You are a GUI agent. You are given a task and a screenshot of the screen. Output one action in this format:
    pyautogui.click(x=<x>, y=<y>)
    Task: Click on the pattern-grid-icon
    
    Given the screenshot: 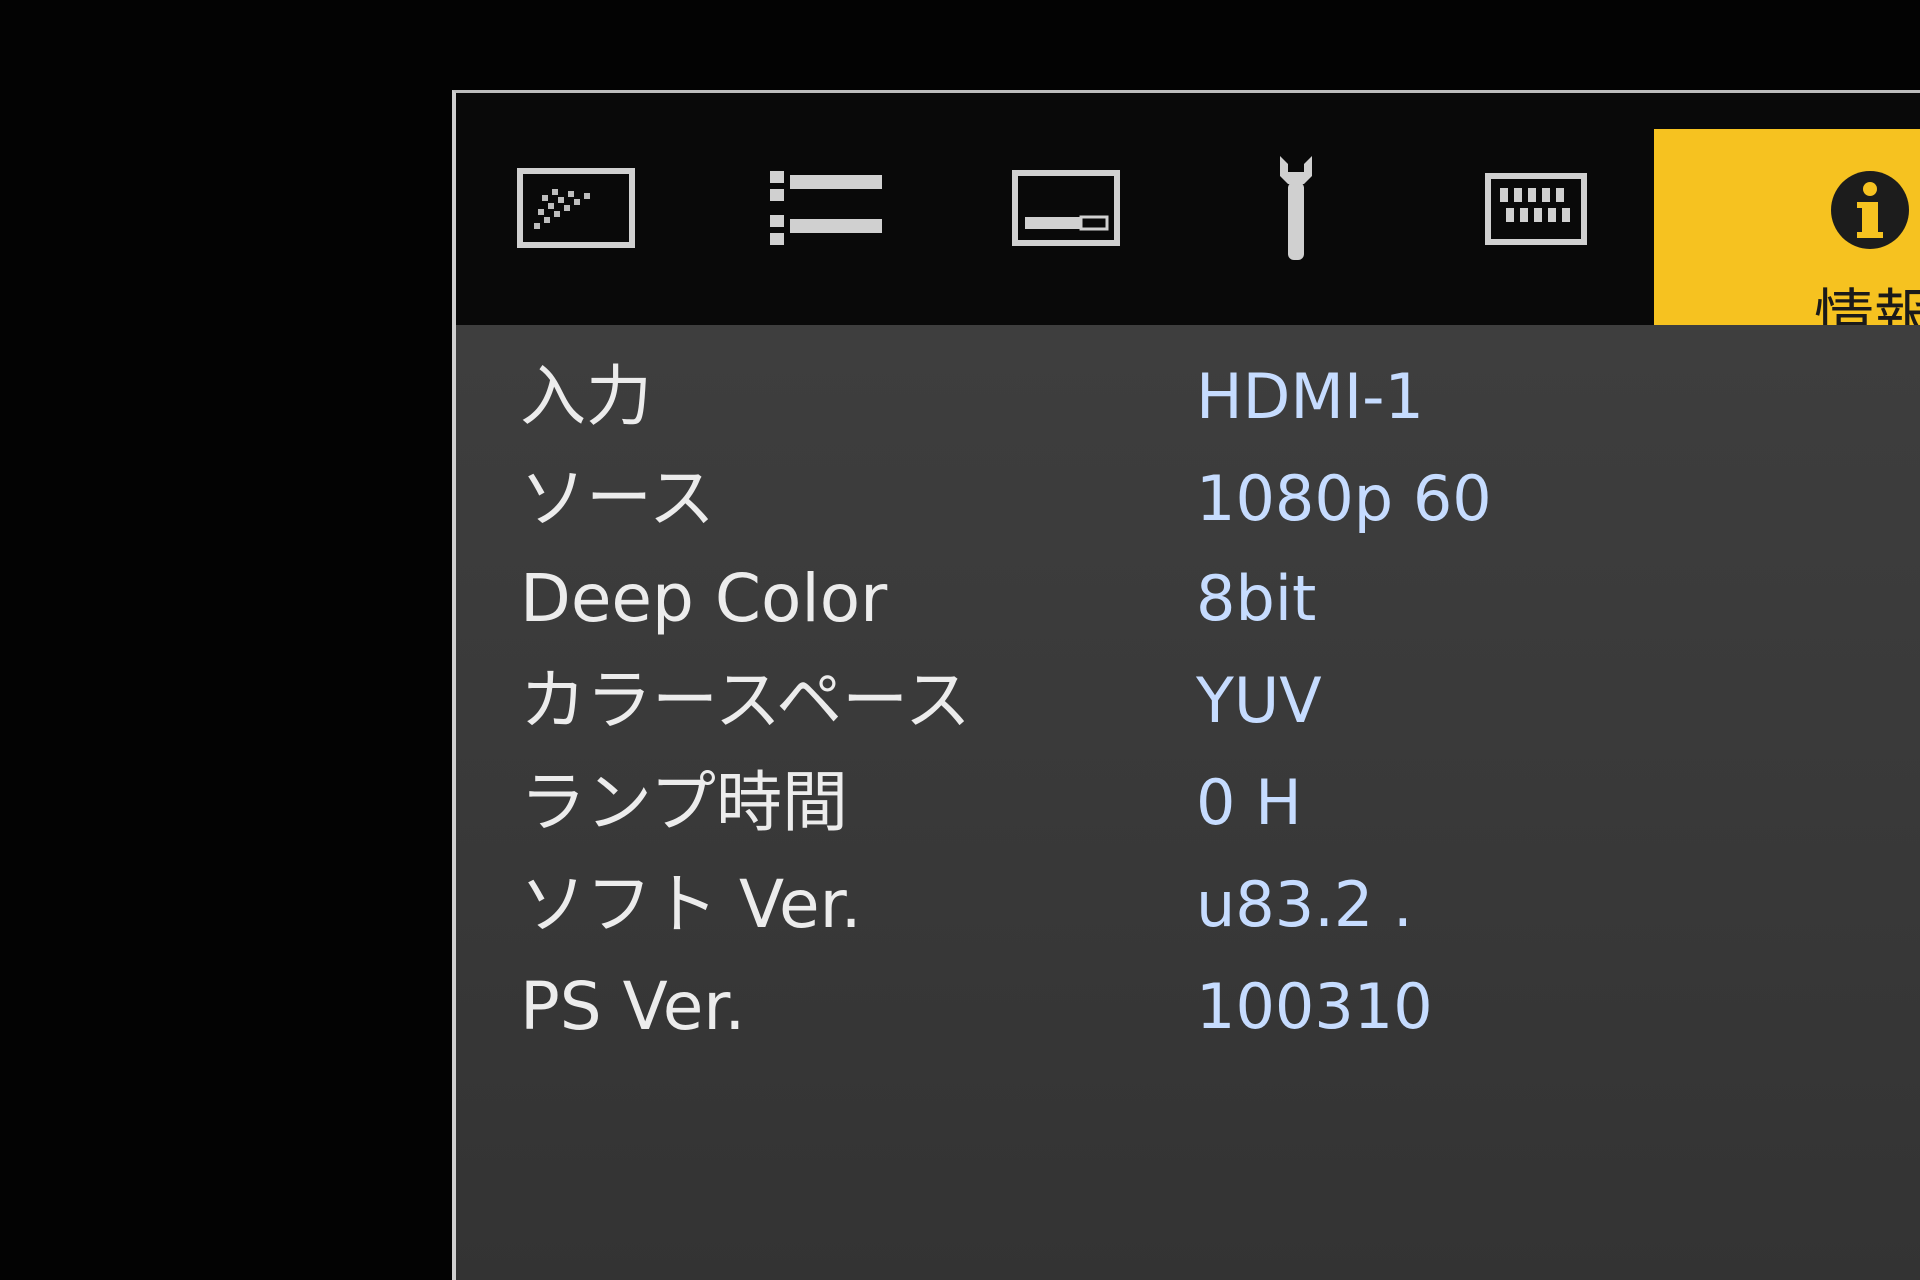 What is the action you would take?
    pyautogui.click(x=1536, y=209)
    